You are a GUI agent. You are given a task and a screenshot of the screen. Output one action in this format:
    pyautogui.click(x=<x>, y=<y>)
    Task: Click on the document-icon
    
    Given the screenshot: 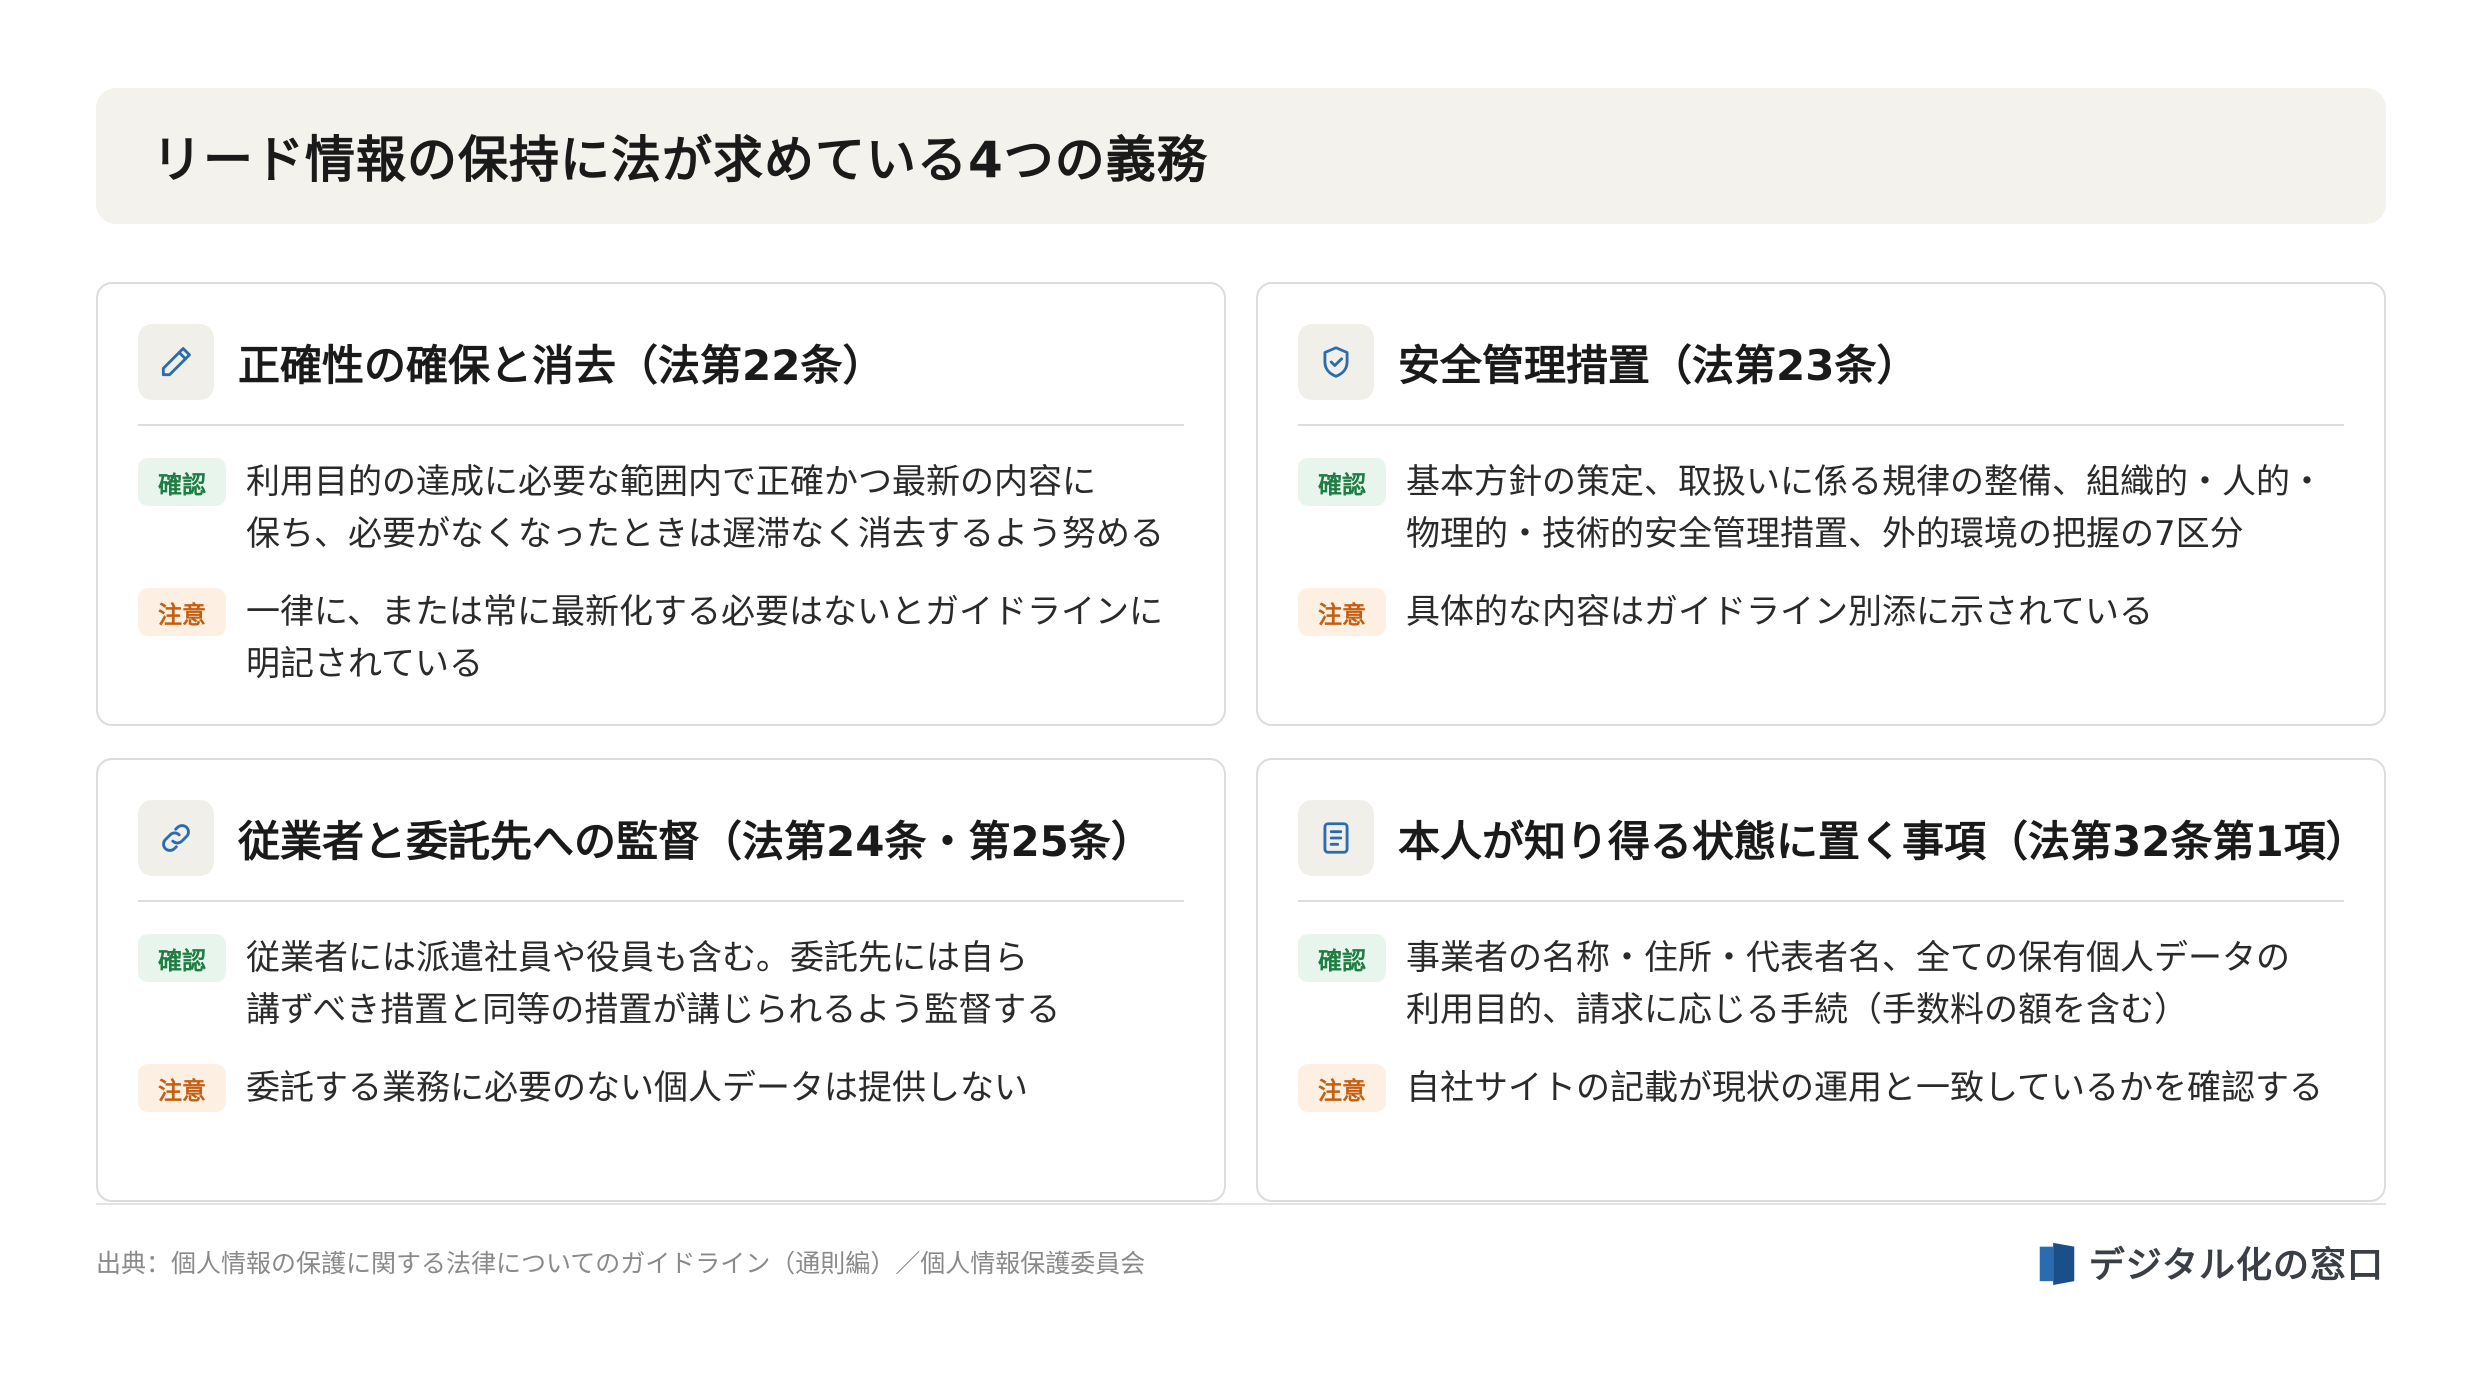 What is the action you would take?
    pyautogui.click(x=1336, y=838)
    